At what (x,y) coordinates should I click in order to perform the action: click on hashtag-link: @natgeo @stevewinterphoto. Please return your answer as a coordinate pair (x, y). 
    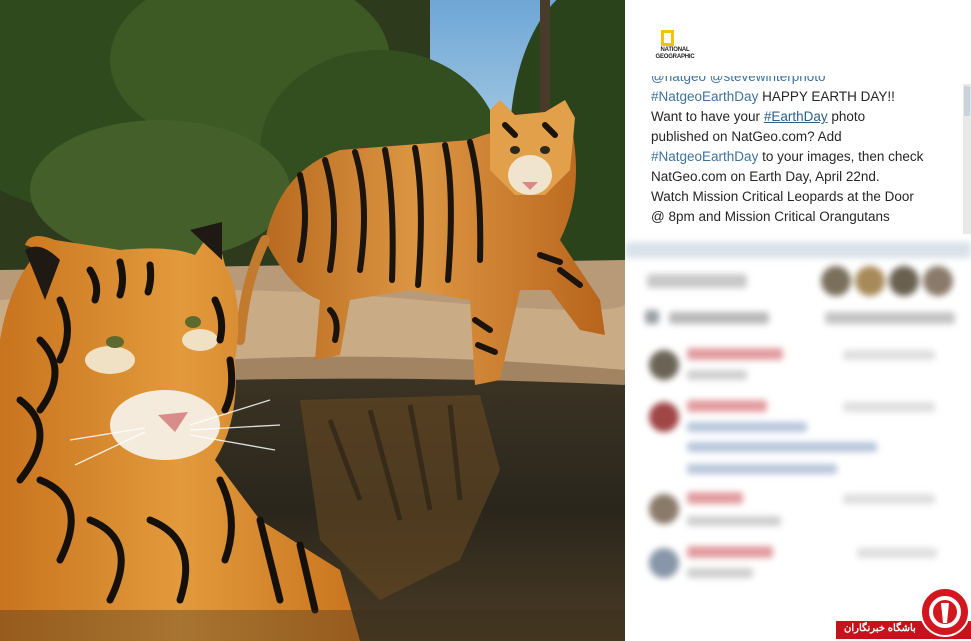
    Looking at the image, I should click on (738, 80).